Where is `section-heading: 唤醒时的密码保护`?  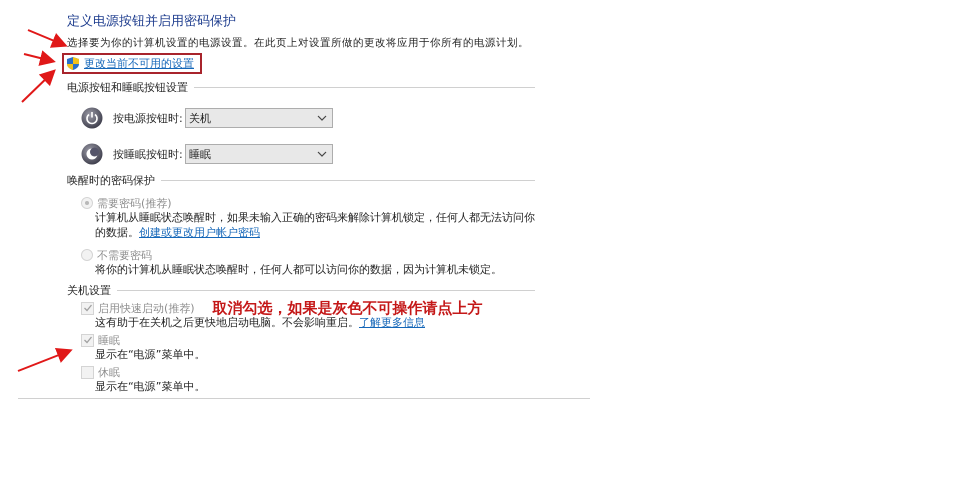
section-heading: 唤醒时的密码保护 is located at coordinates (111, 180).